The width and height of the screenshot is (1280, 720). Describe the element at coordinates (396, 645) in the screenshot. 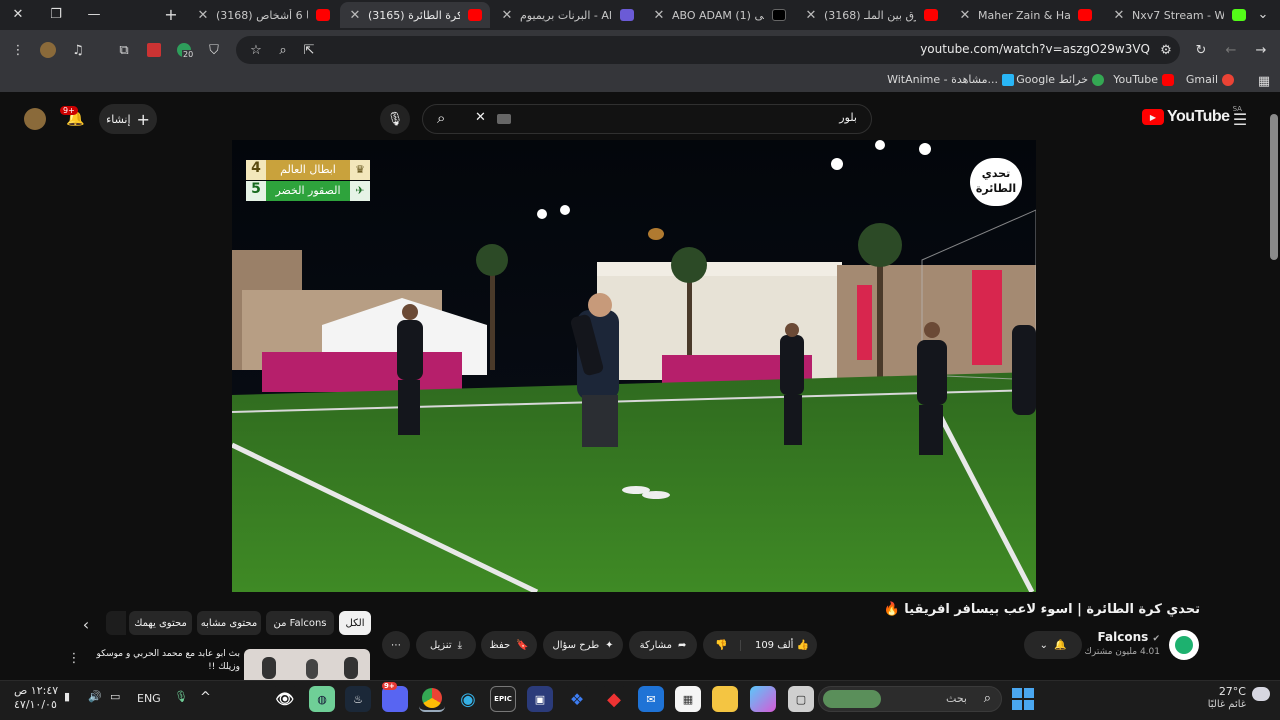

I see `more-actions-button: ⋯` at that location.